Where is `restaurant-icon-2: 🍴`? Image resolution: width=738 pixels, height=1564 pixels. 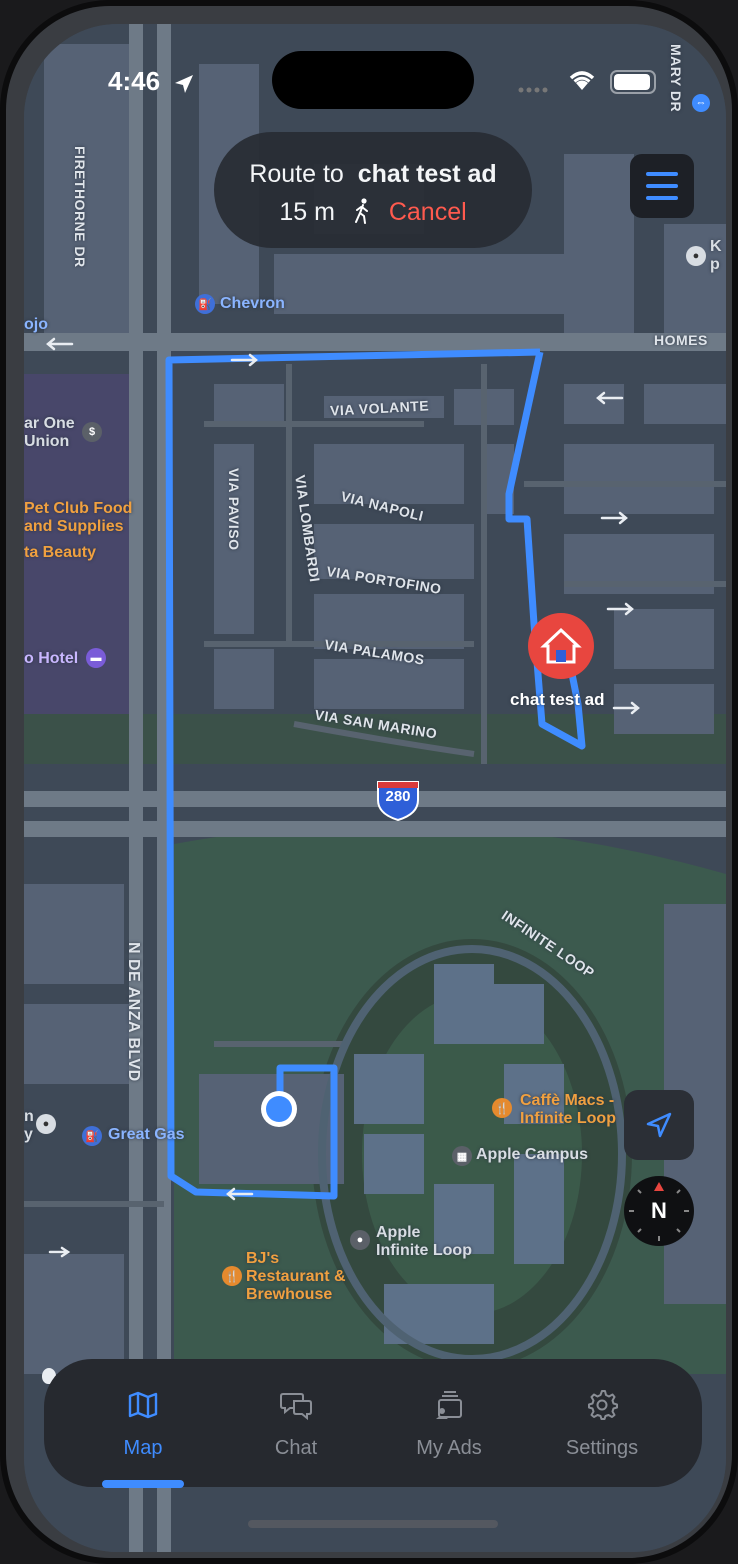 restaurant-icon-2: 🍴 is located at coordinates (232, 1276).